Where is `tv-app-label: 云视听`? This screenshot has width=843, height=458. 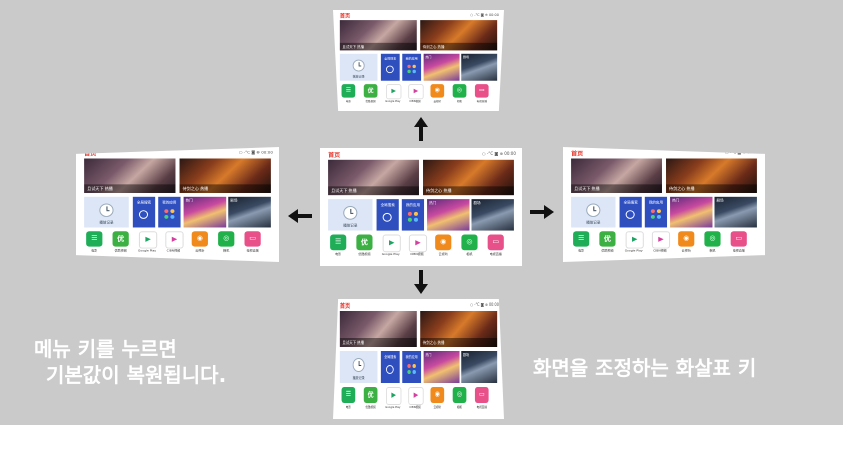 tv-app-label: 云视听 is located at coordinates (437, 101).